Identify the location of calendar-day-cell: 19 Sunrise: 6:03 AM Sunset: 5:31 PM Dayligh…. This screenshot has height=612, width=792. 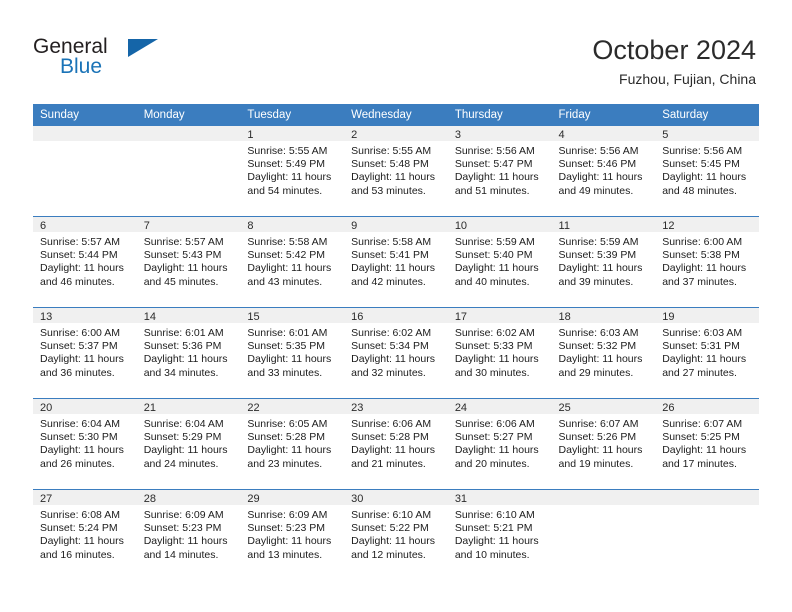
(707, 353).